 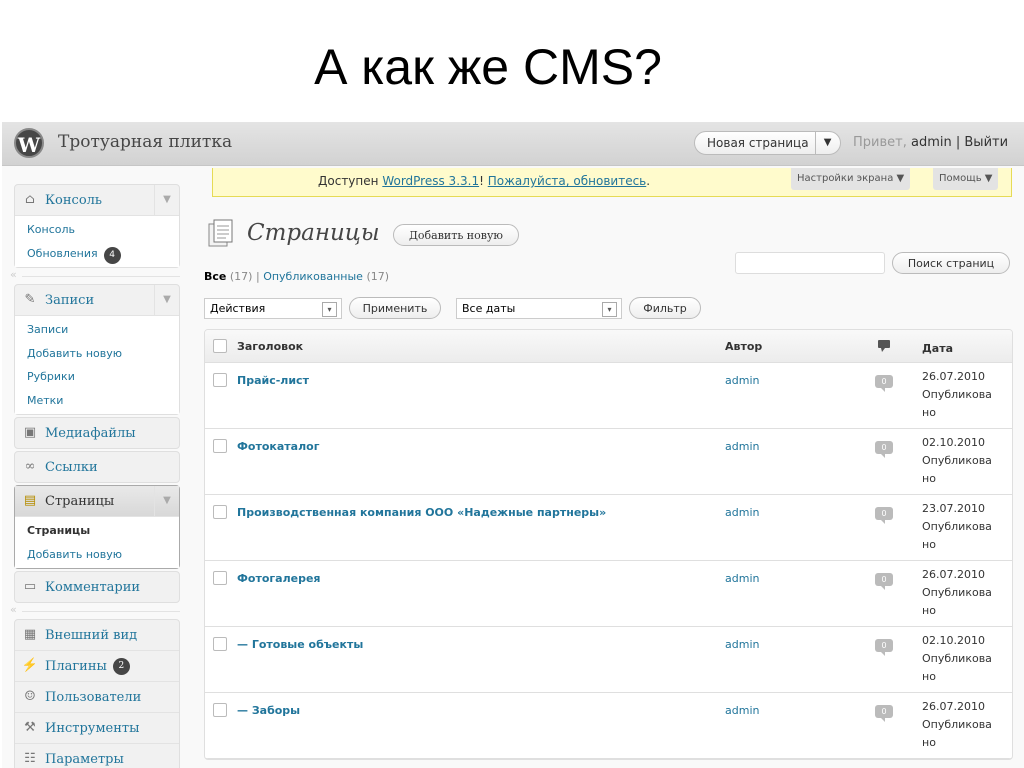 What do you see at coordinates (270, 346) in the screenshot?
I see `column-title: Заголовок` at bounding box center [270, 346].